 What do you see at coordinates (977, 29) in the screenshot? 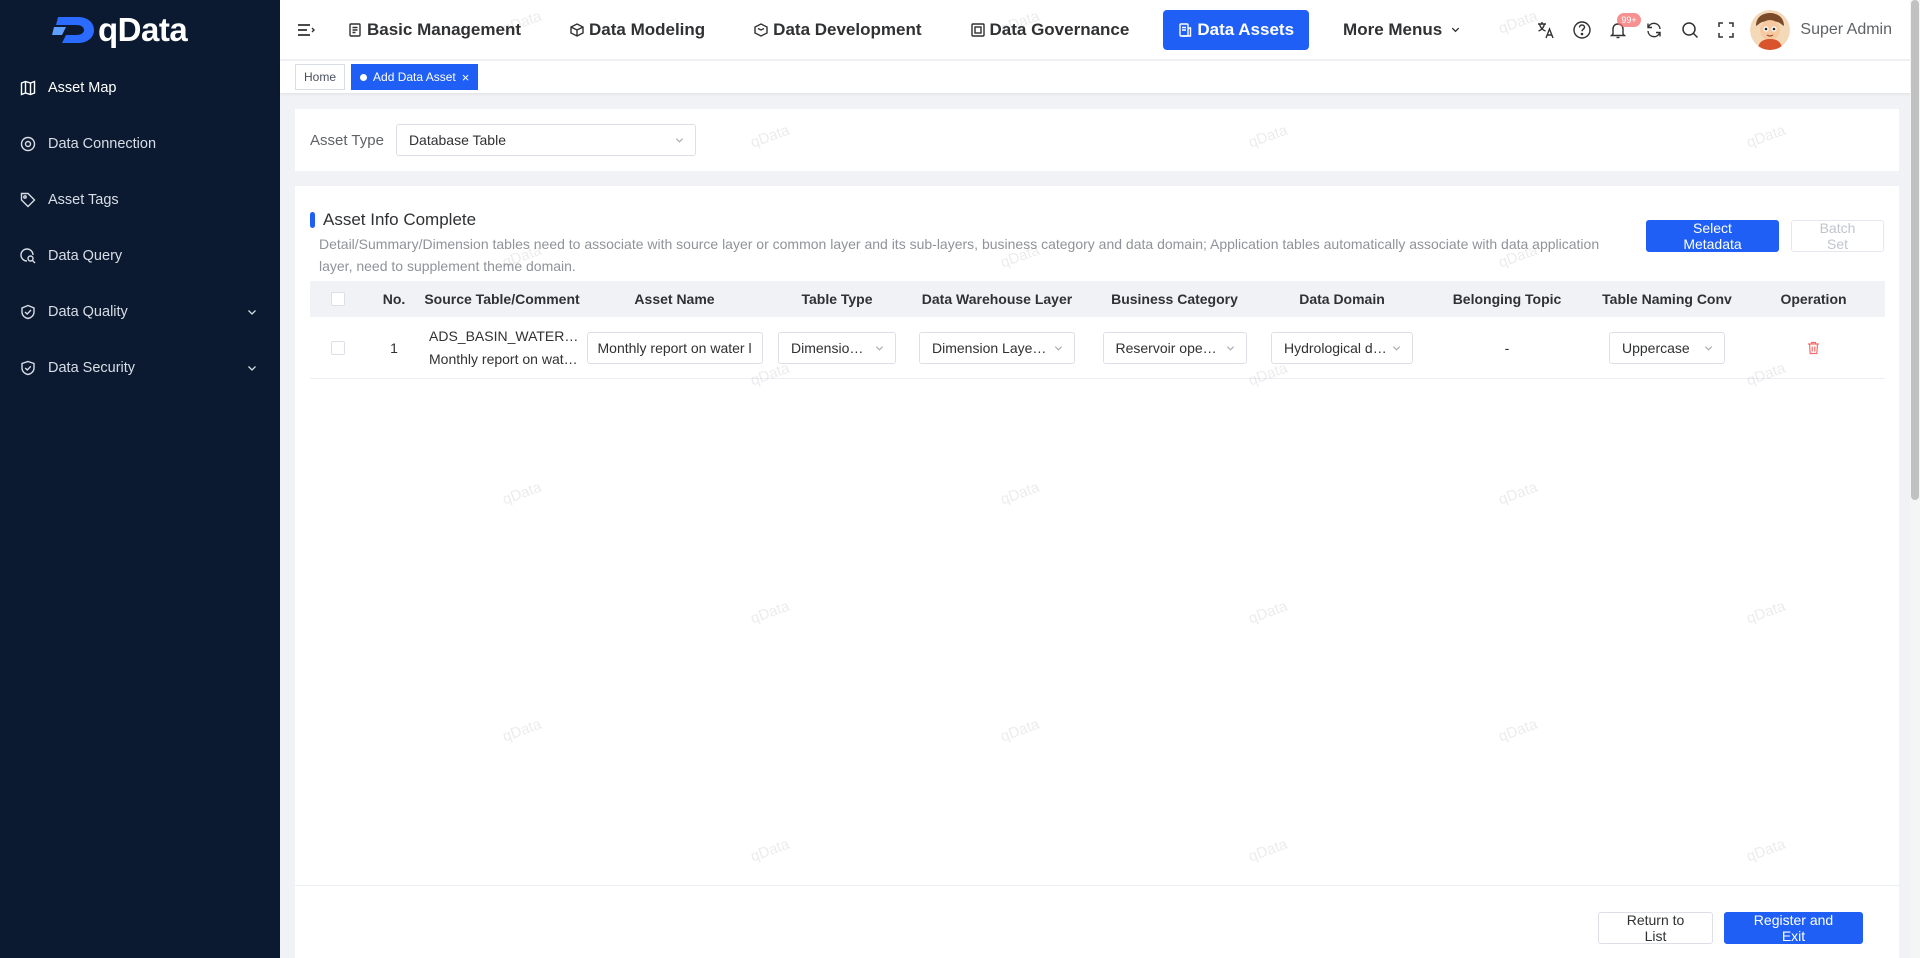
I see `governance-icon` at bounding box center [977, 29].